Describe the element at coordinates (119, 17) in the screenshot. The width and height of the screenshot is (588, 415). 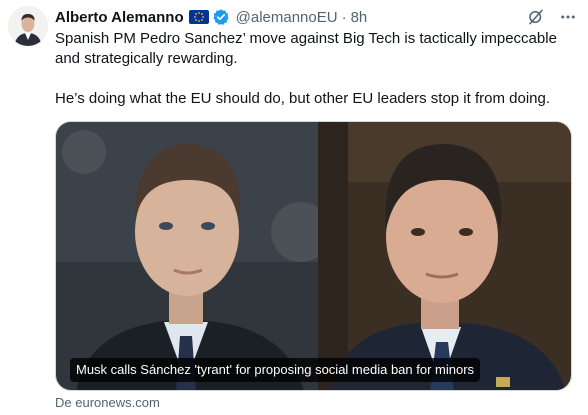
I see `author-name: Alberto Alemanno` at that location.